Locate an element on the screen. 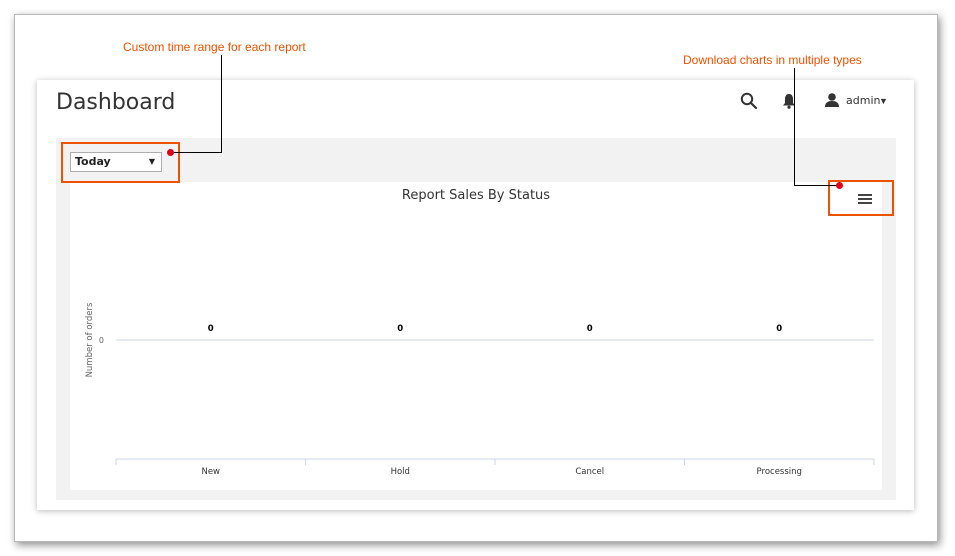 Image resolution: width=955 pixels, height=556 pixels. x-tick-label: Hold is located at coordinates (400, 472).